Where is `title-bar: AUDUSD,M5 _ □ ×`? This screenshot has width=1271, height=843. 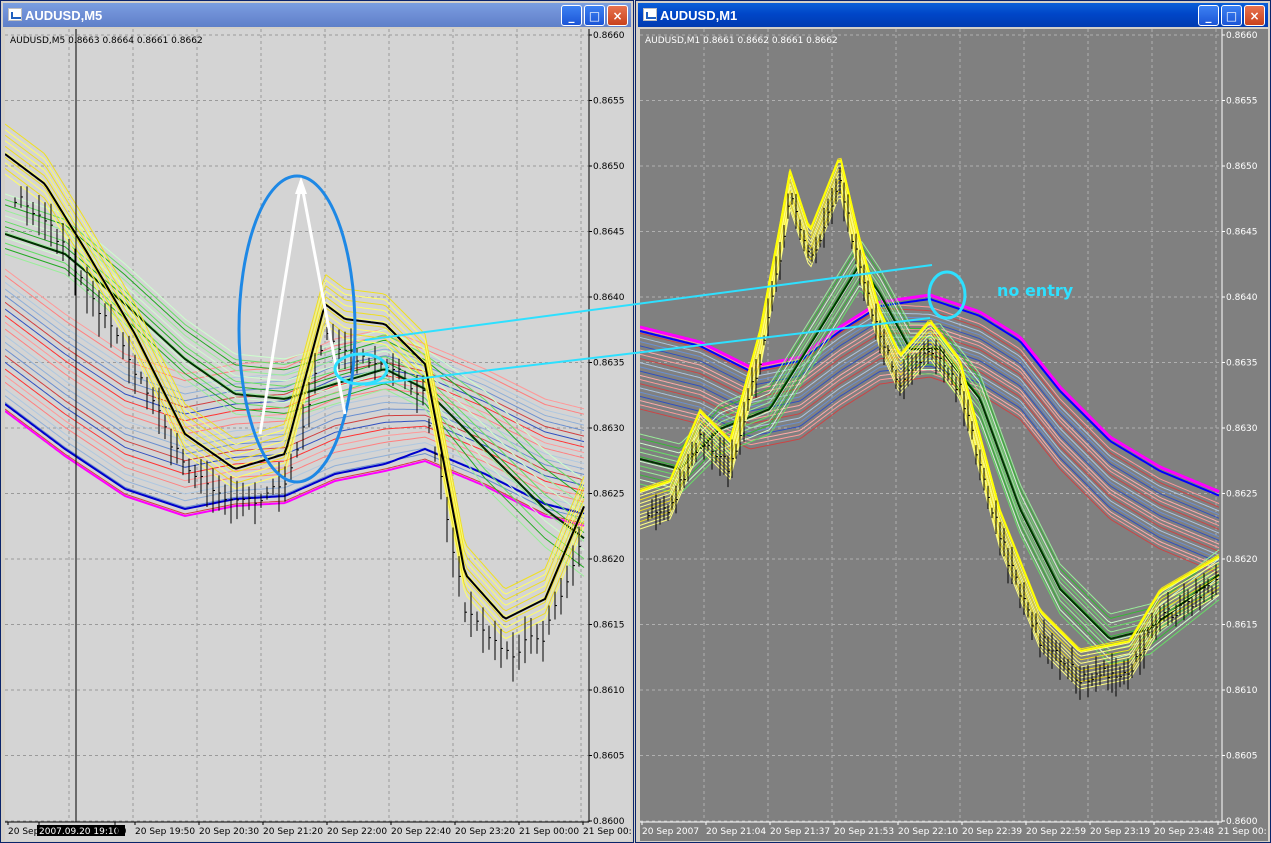 title-bar: AUDUSD,M5 _ □ × is located at coordinates (317, 15).